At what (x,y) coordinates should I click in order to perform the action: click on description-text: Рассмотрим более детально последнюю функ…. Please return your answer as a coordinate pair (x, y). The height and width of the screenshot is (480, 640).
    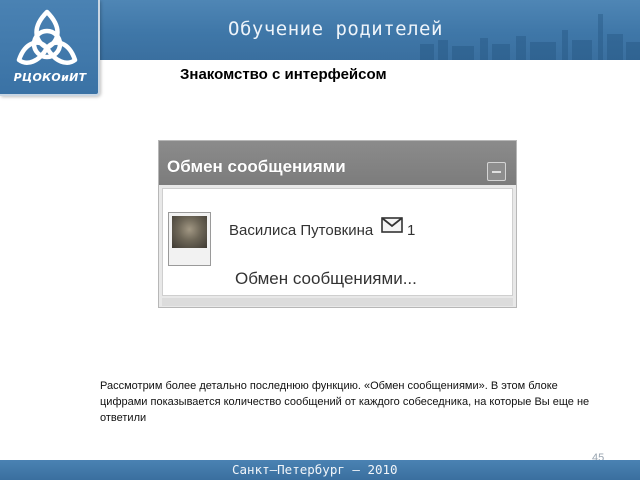
    Looking at the image, I should click on (345, 402).